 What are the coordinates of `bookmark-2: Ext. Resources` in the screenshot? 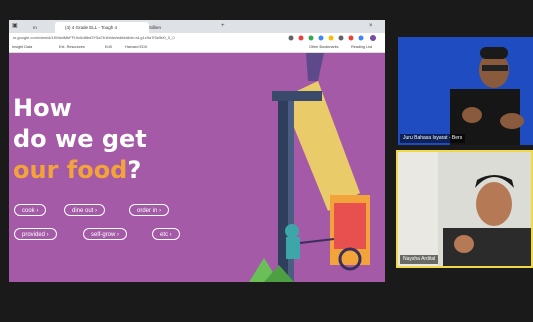 It's located at (72, 47).